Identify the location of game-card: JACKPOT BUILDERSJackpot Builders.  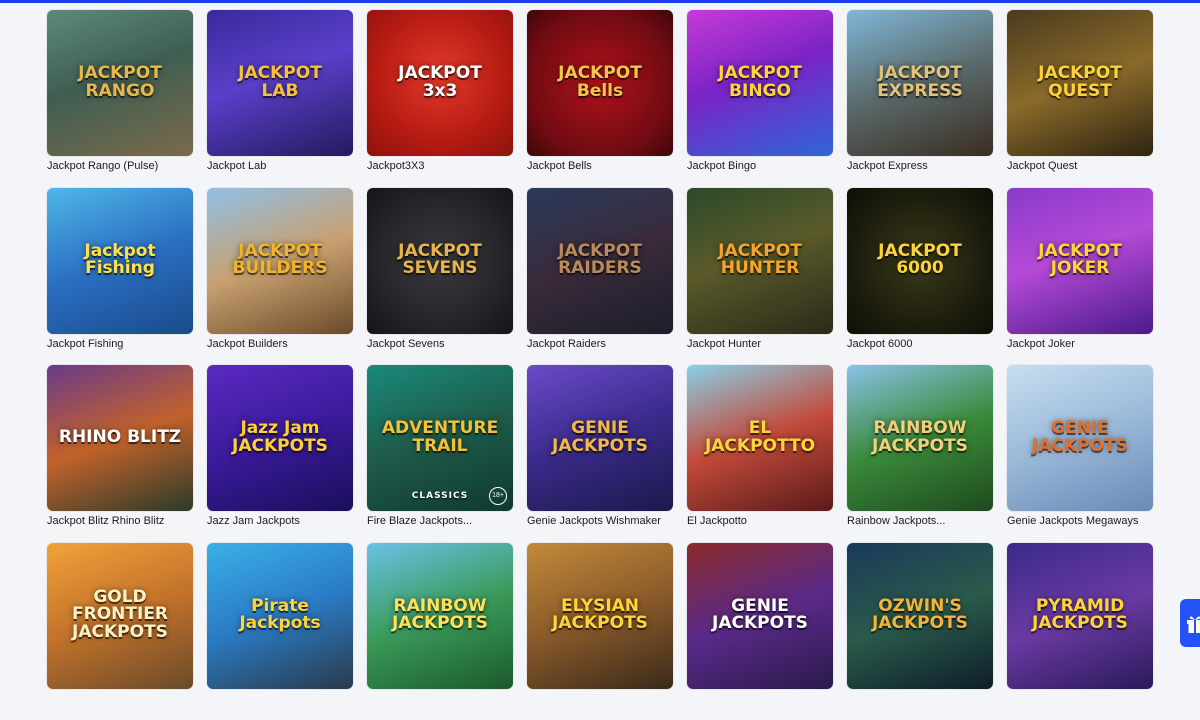
(280, 277).